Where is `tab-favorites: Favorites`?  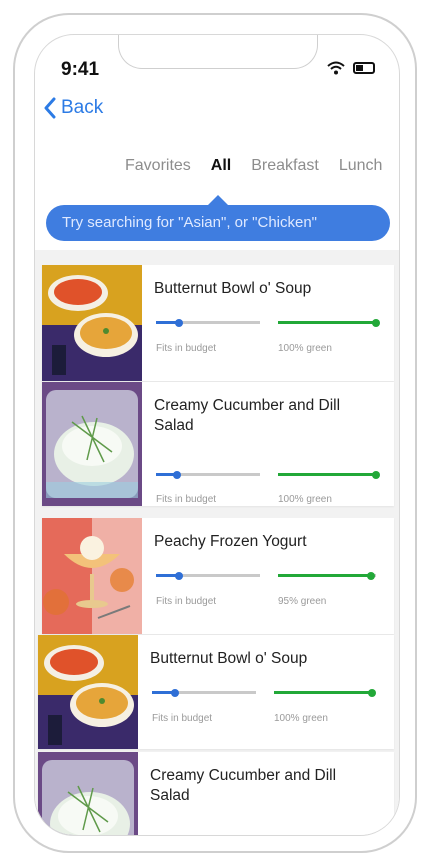
tab-favorites: Favorites is located at coordinates (158, 166).